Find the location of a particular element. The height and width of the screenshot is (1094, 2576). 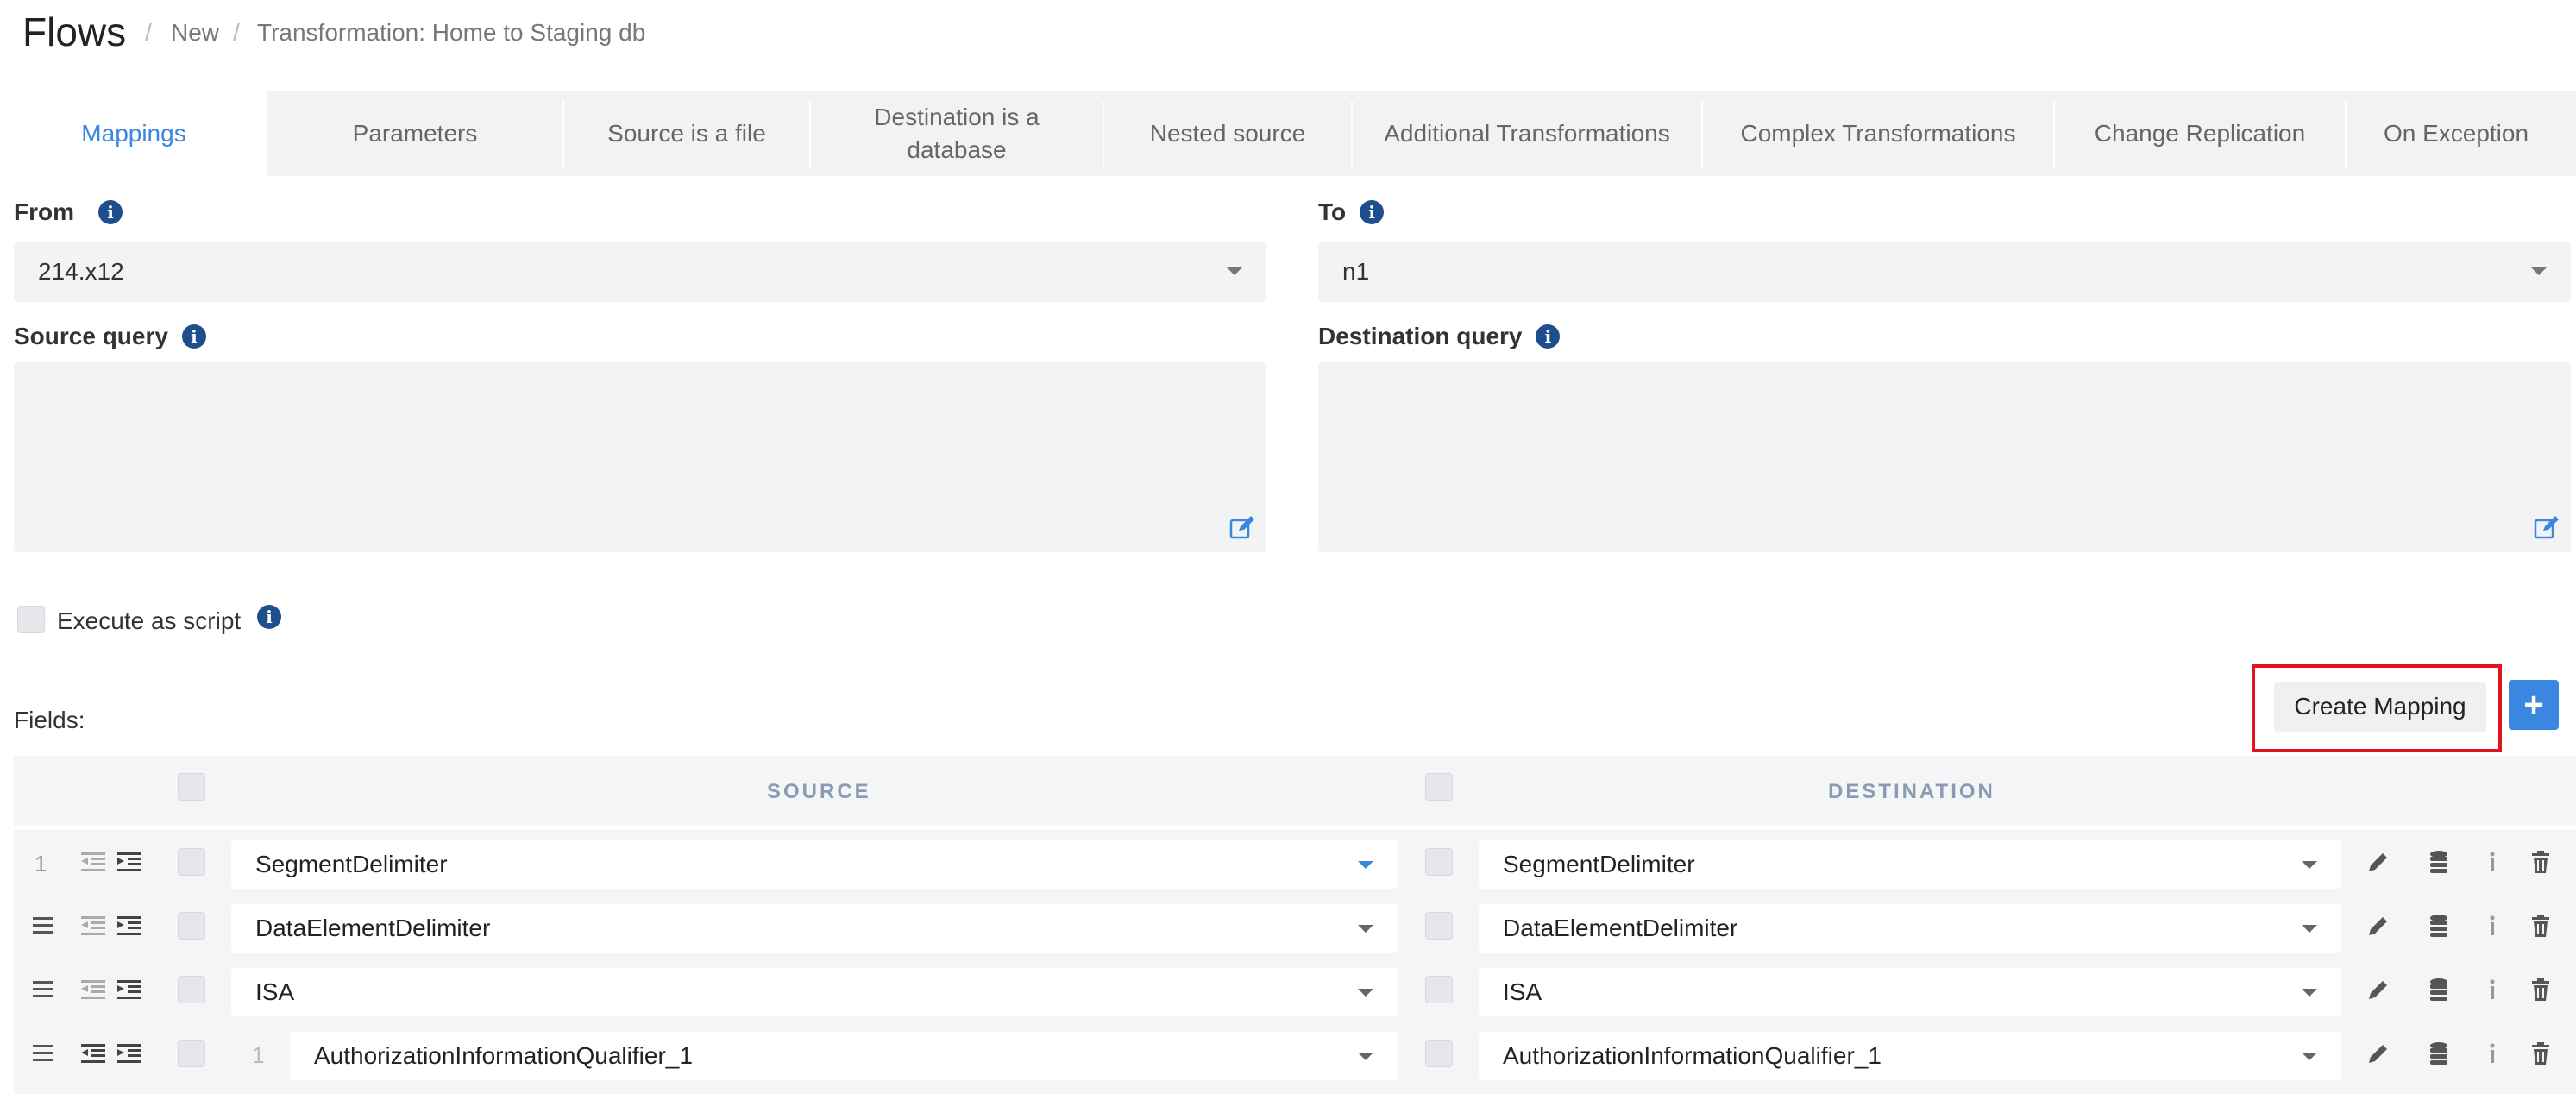

source-field-select: ISA is located at coordinates (814, 992).